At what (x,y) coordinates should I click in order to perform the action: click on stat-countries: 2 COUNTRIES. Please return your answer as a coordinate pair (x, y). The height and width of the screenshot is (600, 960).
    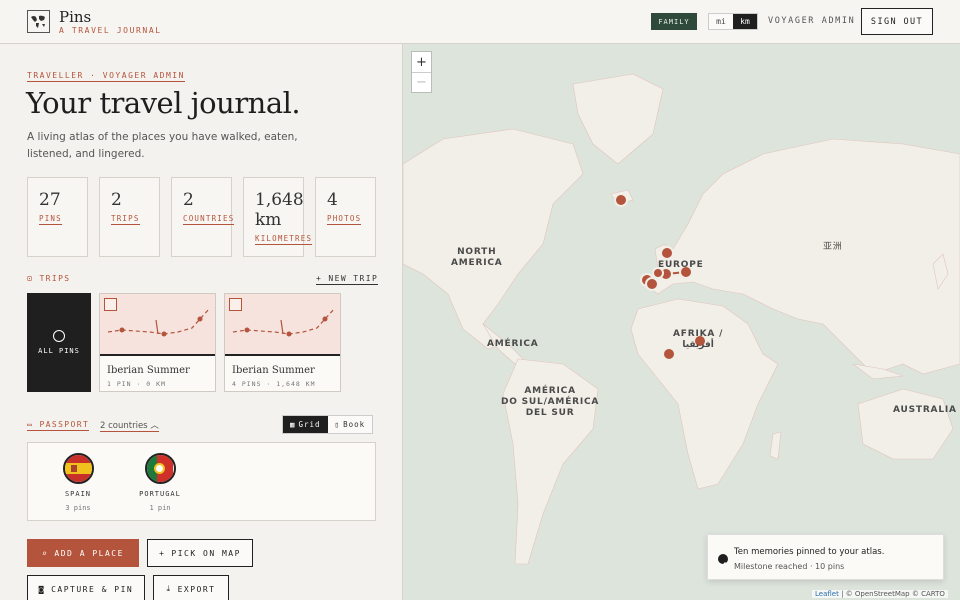
    Looking at the image, I should click on (203, 217).